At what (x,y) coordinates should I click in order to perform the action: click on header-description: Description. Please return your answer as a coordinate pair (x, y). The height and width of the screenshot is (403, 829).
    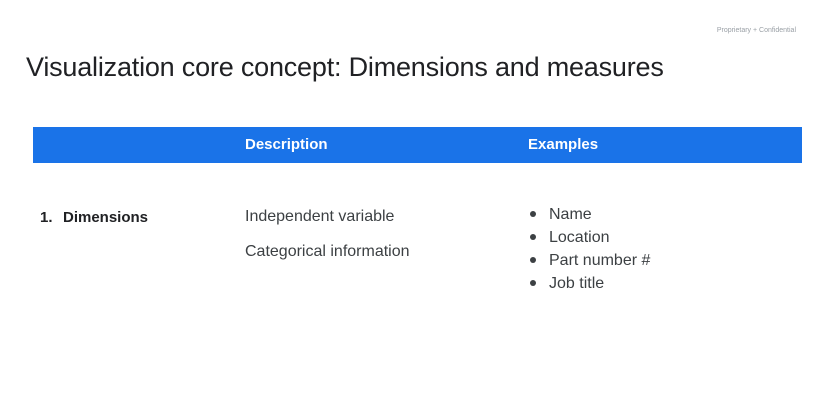
    Looking at the image, I should click on (286, 144).